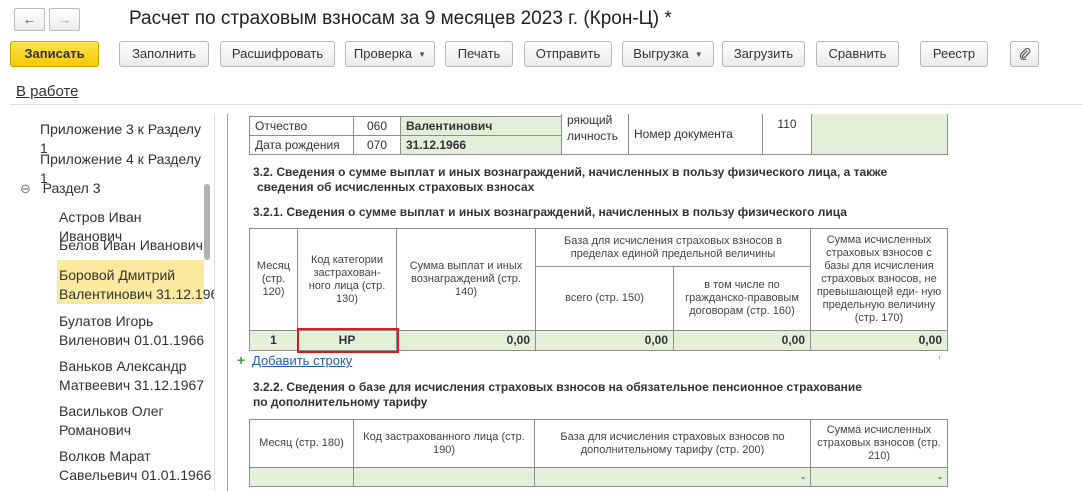  I want to click on scrollbar-thumb, so click(207, 222).